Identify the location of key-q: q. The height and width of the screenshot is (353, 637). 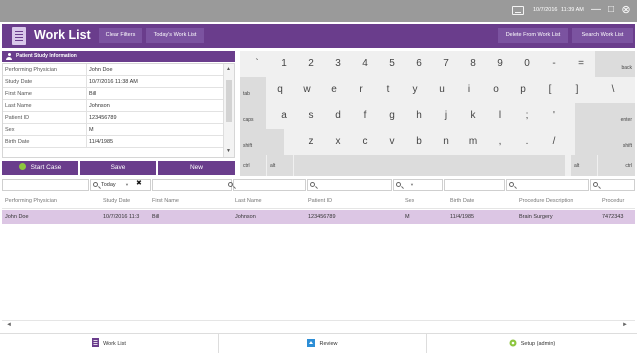
(280, 90).